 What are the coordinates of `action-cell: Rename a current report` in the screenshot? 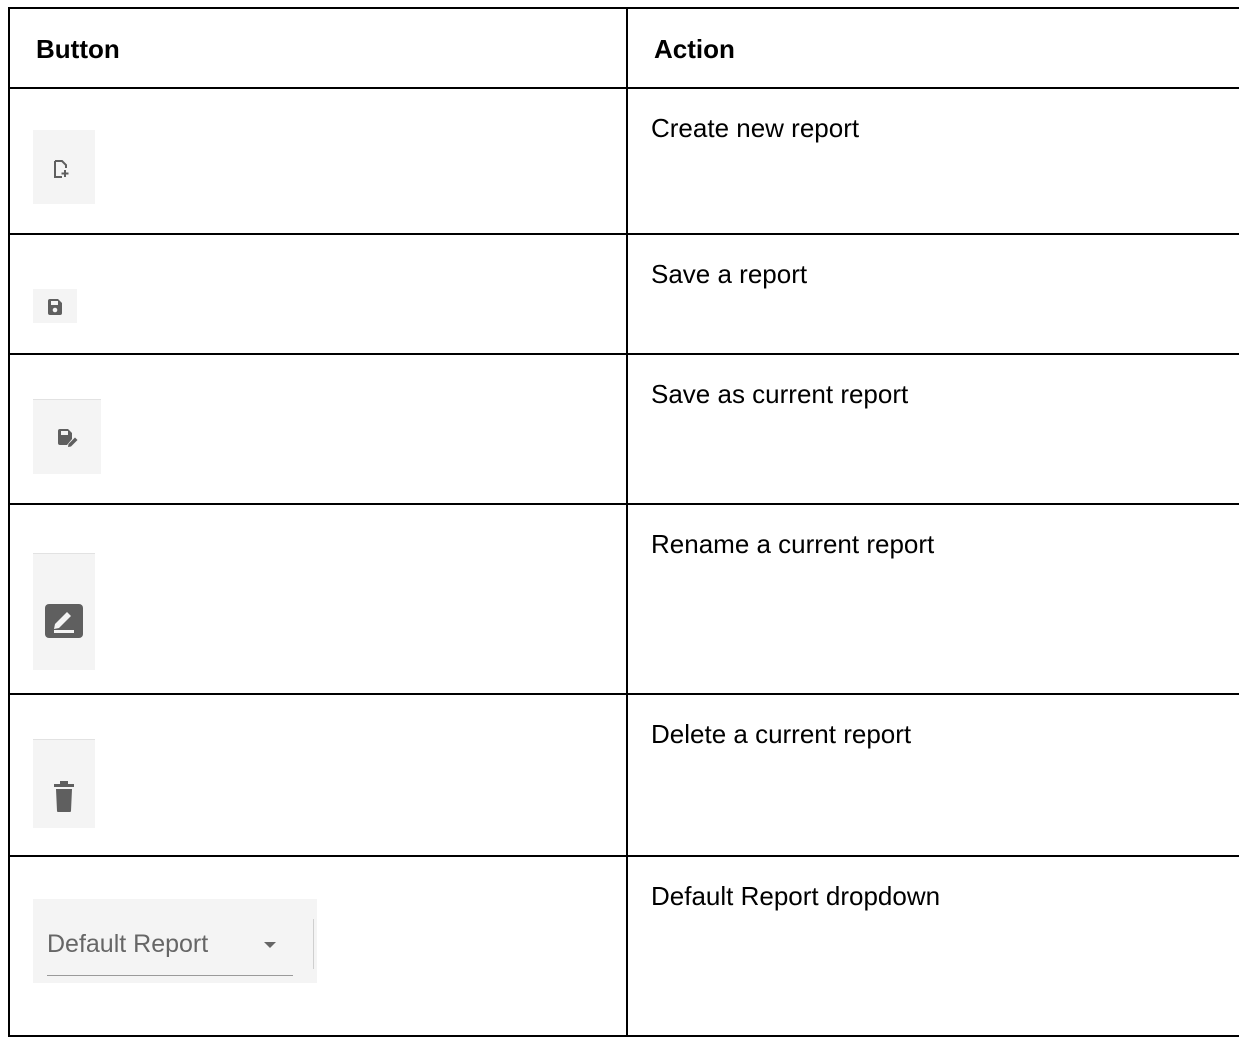 It's located at (932, 599).